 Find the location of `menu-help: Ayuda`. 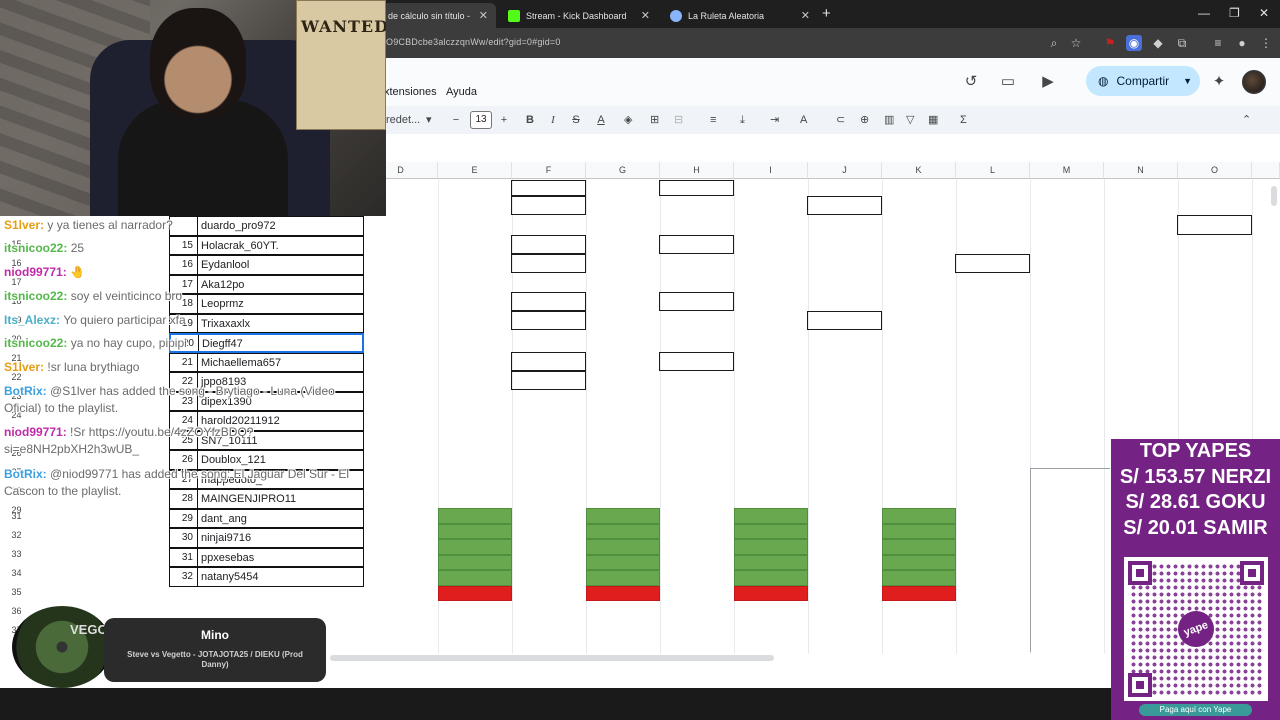

menu-help: Ayuda is located at coordinates (461, 92).